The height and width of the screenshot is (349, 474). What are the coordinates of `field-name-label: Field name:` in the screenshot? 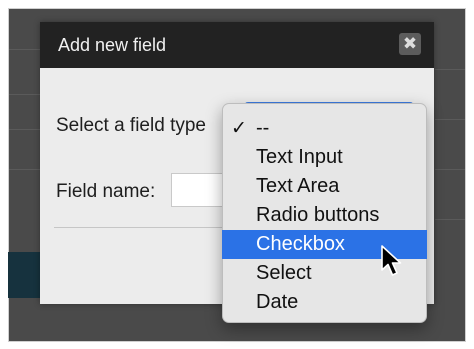 It's located at (106, 191).